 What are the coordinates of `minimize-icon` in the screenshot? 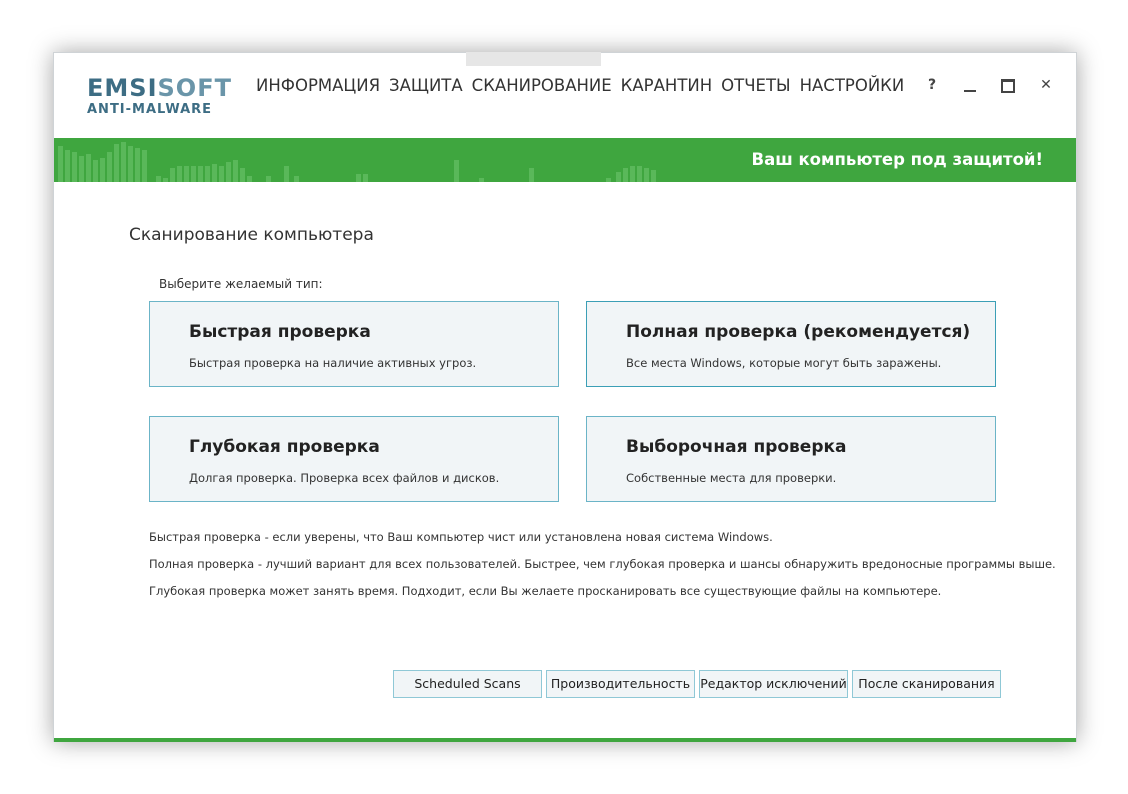 It's located at (970, 85).